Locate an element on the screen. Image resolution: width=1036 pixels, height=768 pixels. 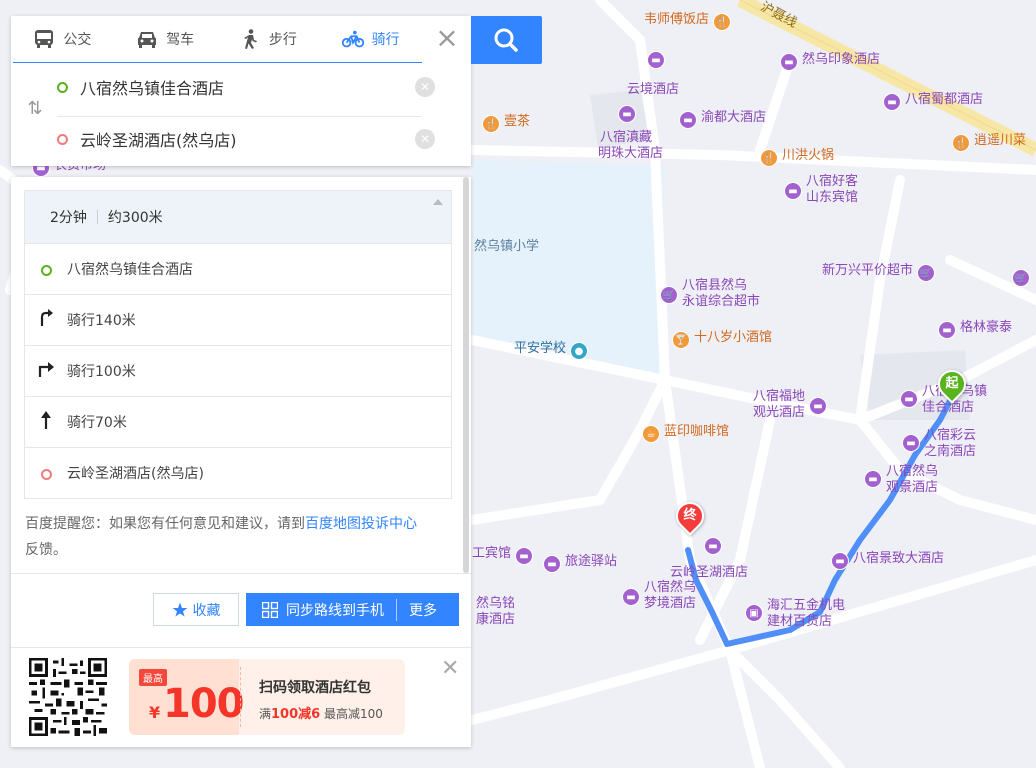
poi-八宿县然乌永谊综合超市: 🛒 八宿县然乌 永谊综合超市 is located at coordinates (710, 294).